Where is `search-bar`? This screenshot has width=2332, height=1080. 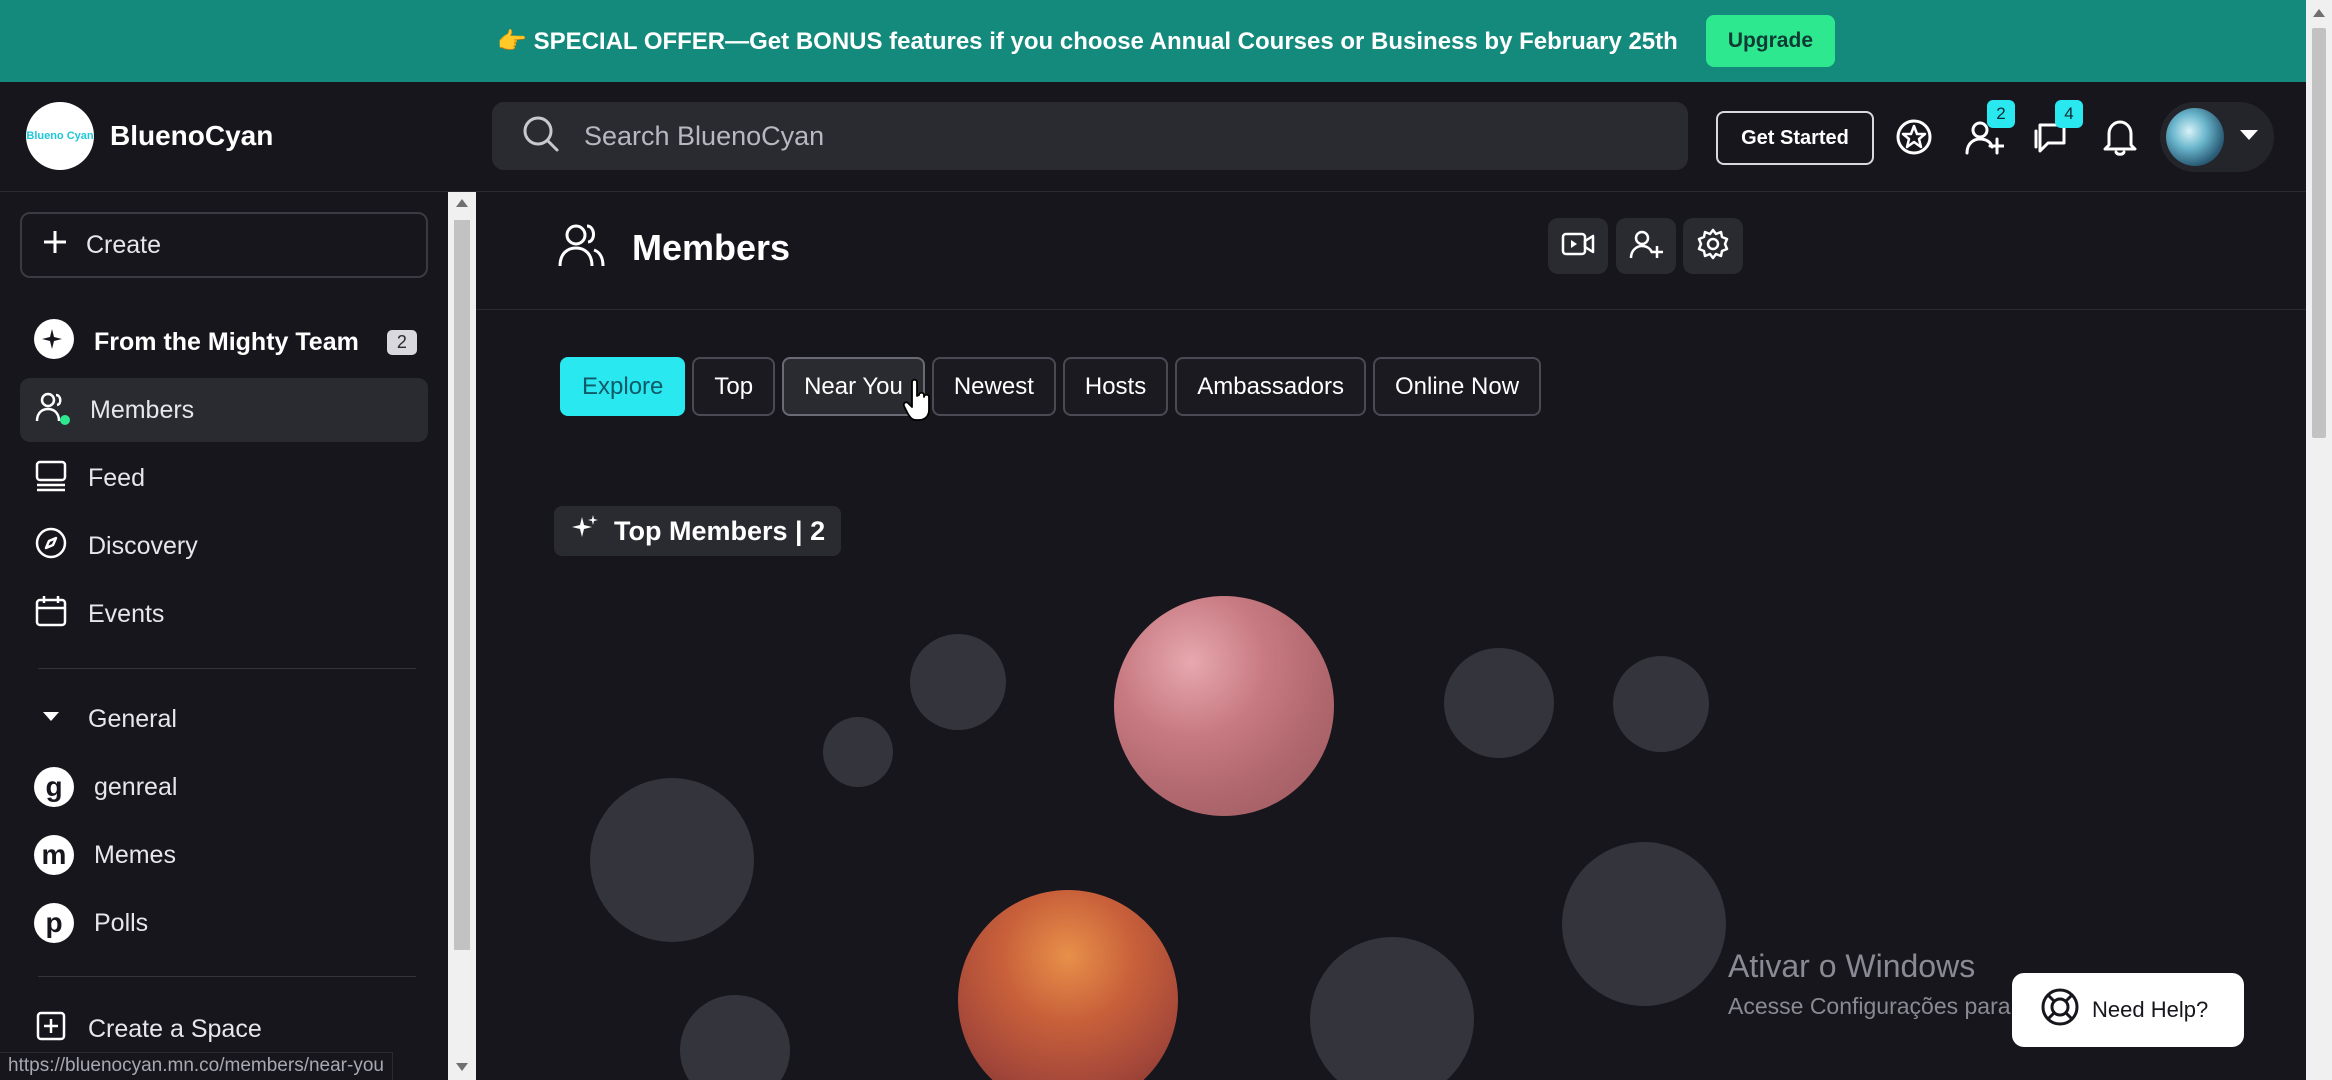
search-bar is located at coordinates (1090, 136).